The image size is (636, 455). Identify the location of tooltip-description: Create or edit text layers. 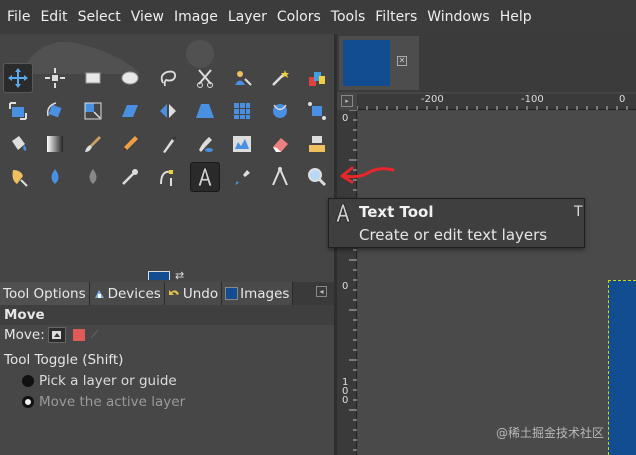
(453, 235).